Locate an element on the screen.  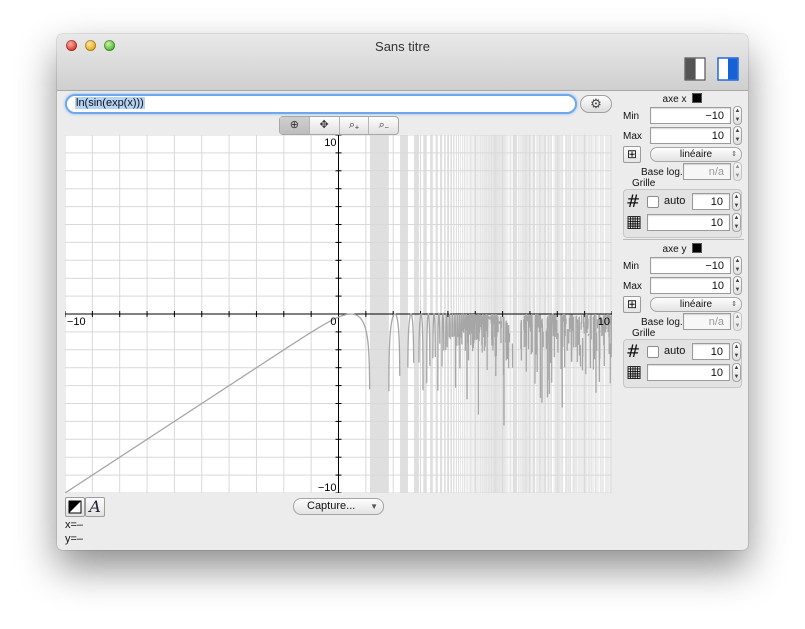
axis-x-title-text: axe x is located at coordinates (674, 99).